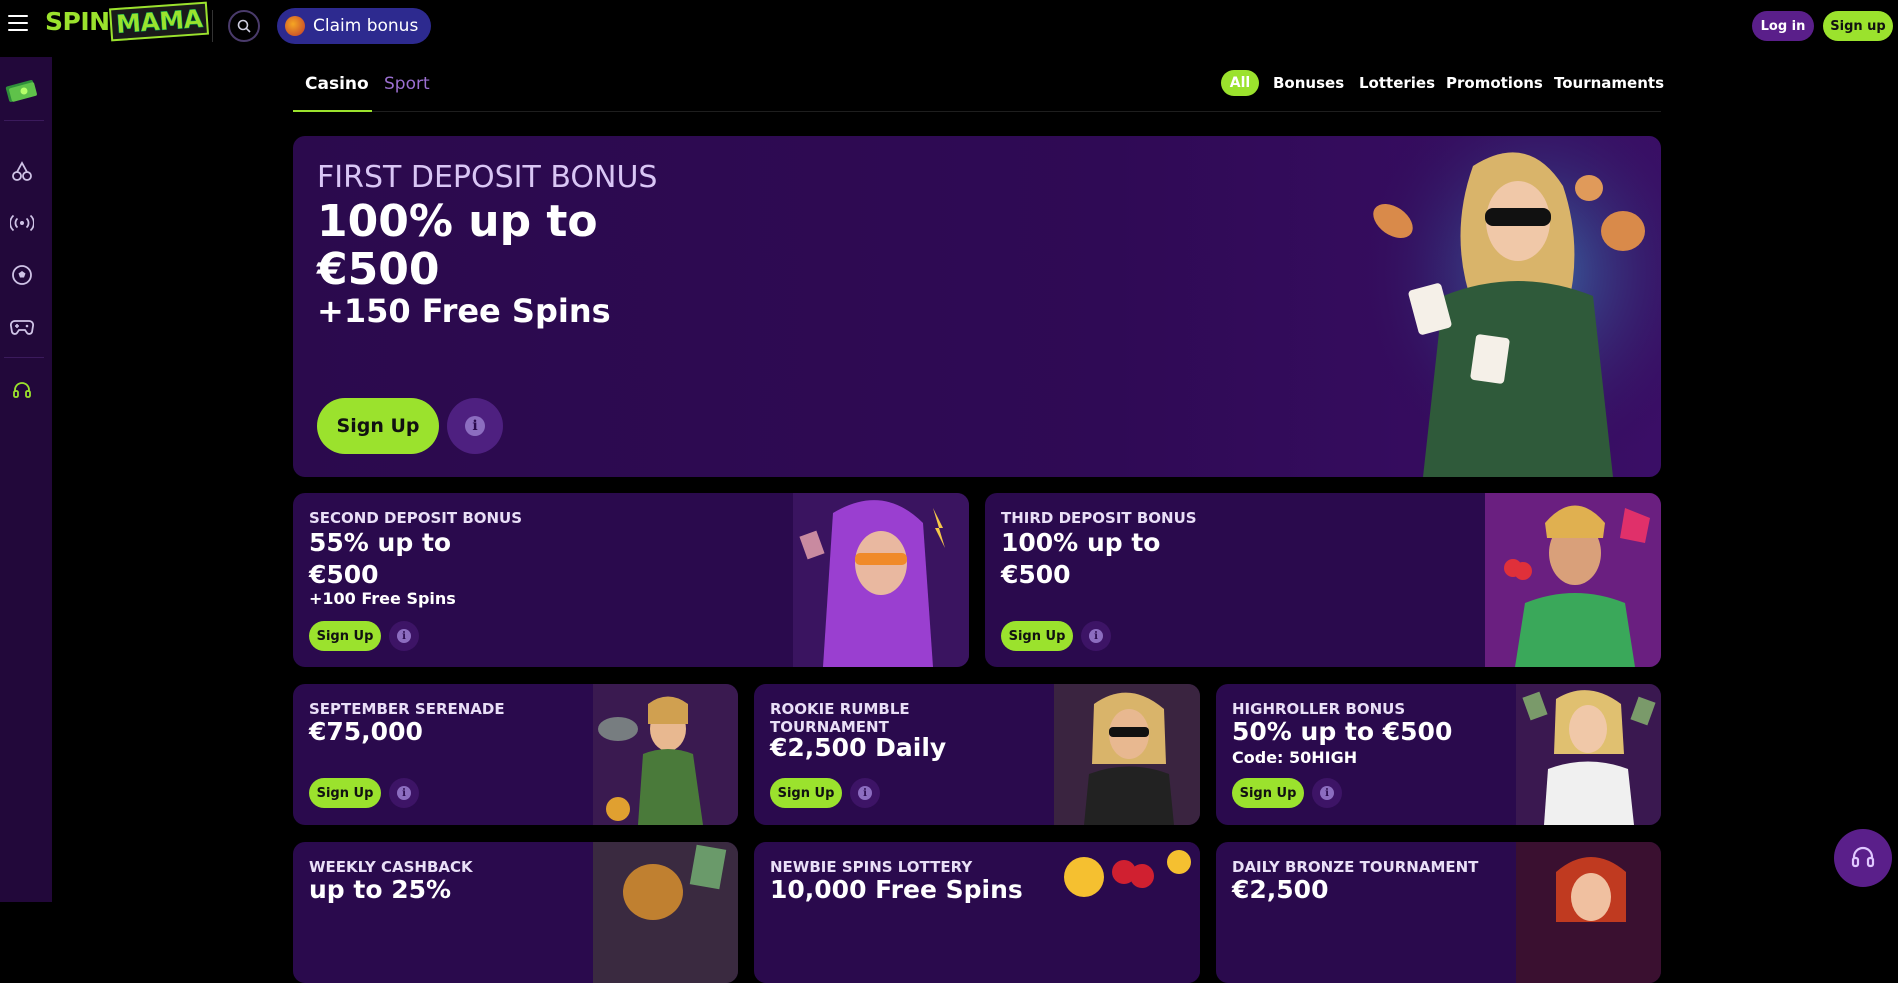  Describe the element at coordinates (1342, 731) in the screenshot. I see `card-amount: 50% up to €500` at that location.